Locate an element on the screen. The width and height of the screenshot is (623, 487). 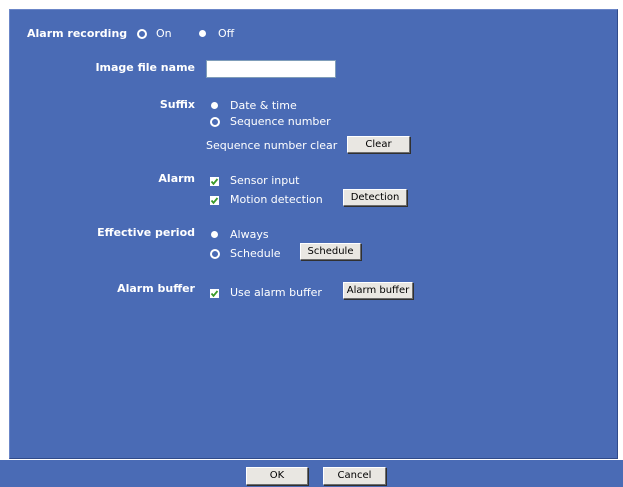
alarm-recording-off-label: Off is located at coordinates (226, 33).